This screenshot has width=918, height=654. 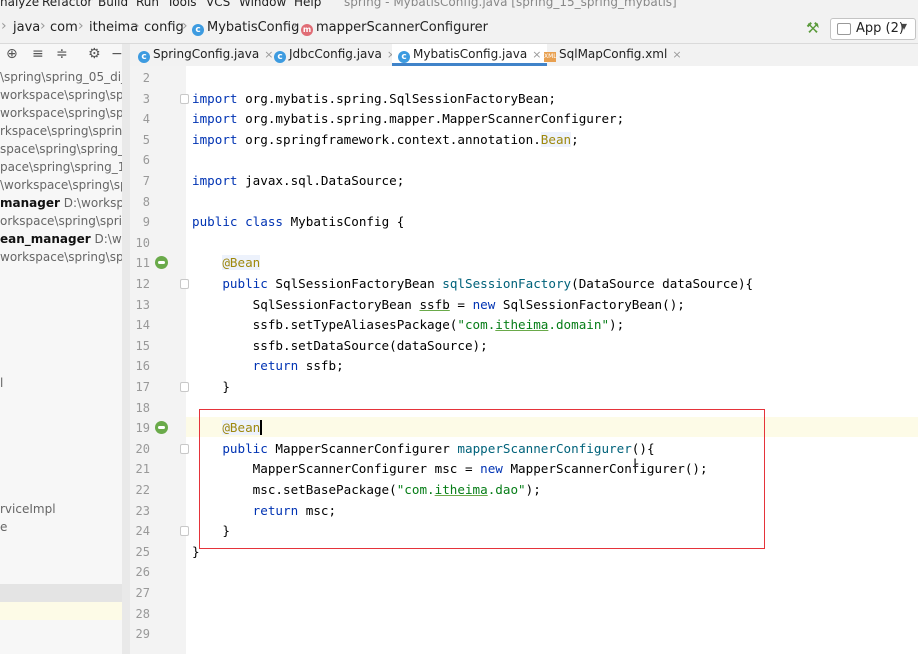 I want to click on tree-row: rviceImpl, so click(x=61, y=509).